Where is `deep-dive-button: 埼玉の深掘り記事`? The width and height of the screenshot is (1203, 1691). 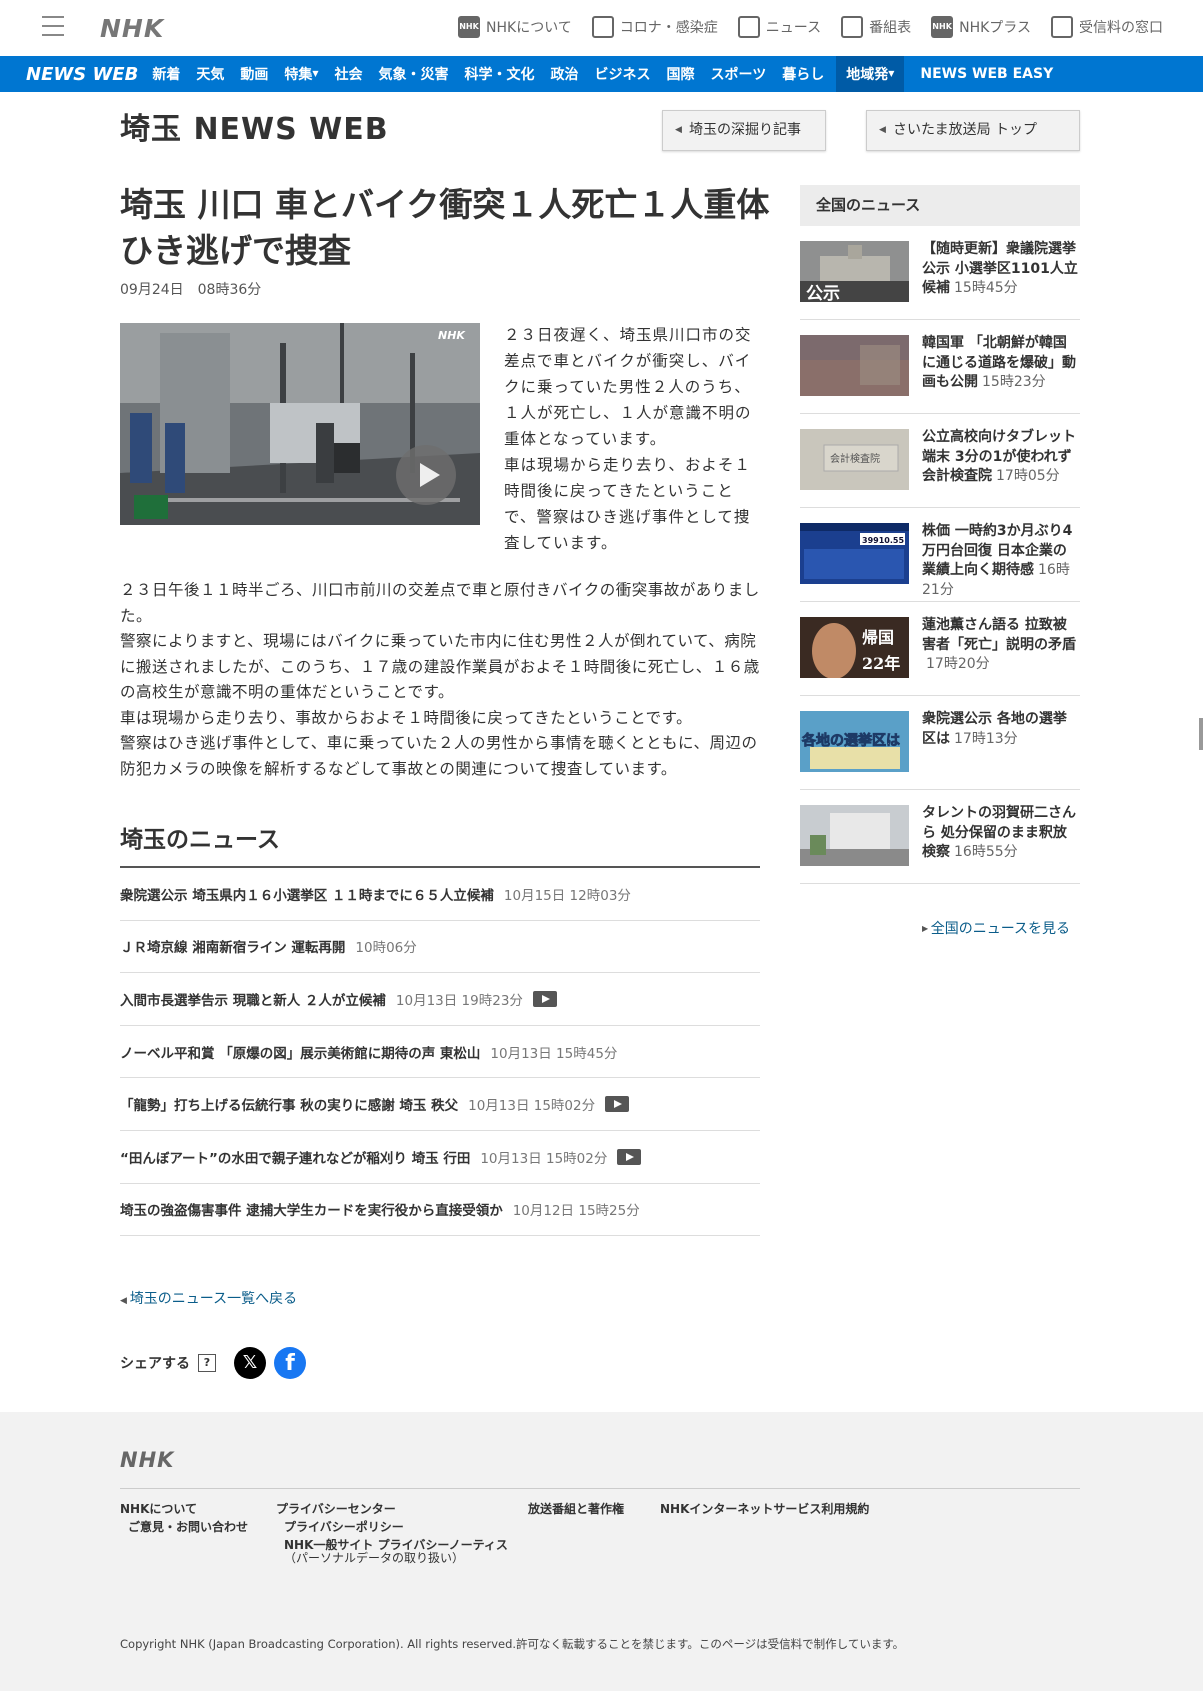 deep-dive-button: 埼玉の深掘り記事 is located at coordinates (744, 130).